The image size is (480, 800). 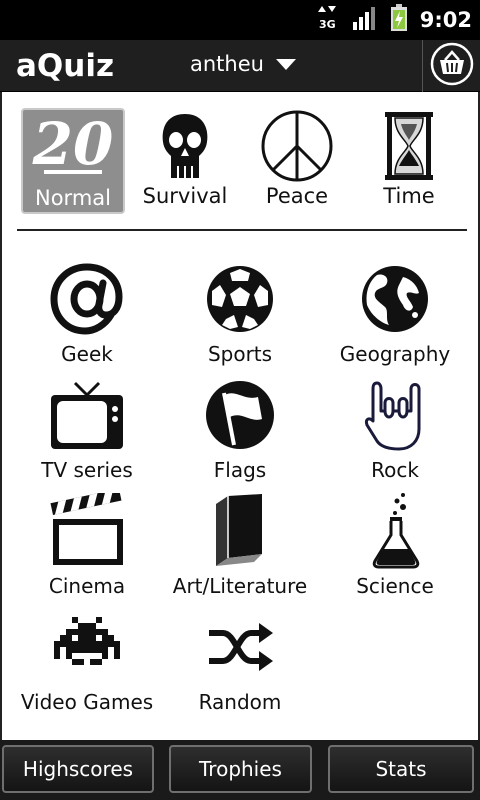 I want to click on category-tv-series: TV series, so click(x=87, y=430).